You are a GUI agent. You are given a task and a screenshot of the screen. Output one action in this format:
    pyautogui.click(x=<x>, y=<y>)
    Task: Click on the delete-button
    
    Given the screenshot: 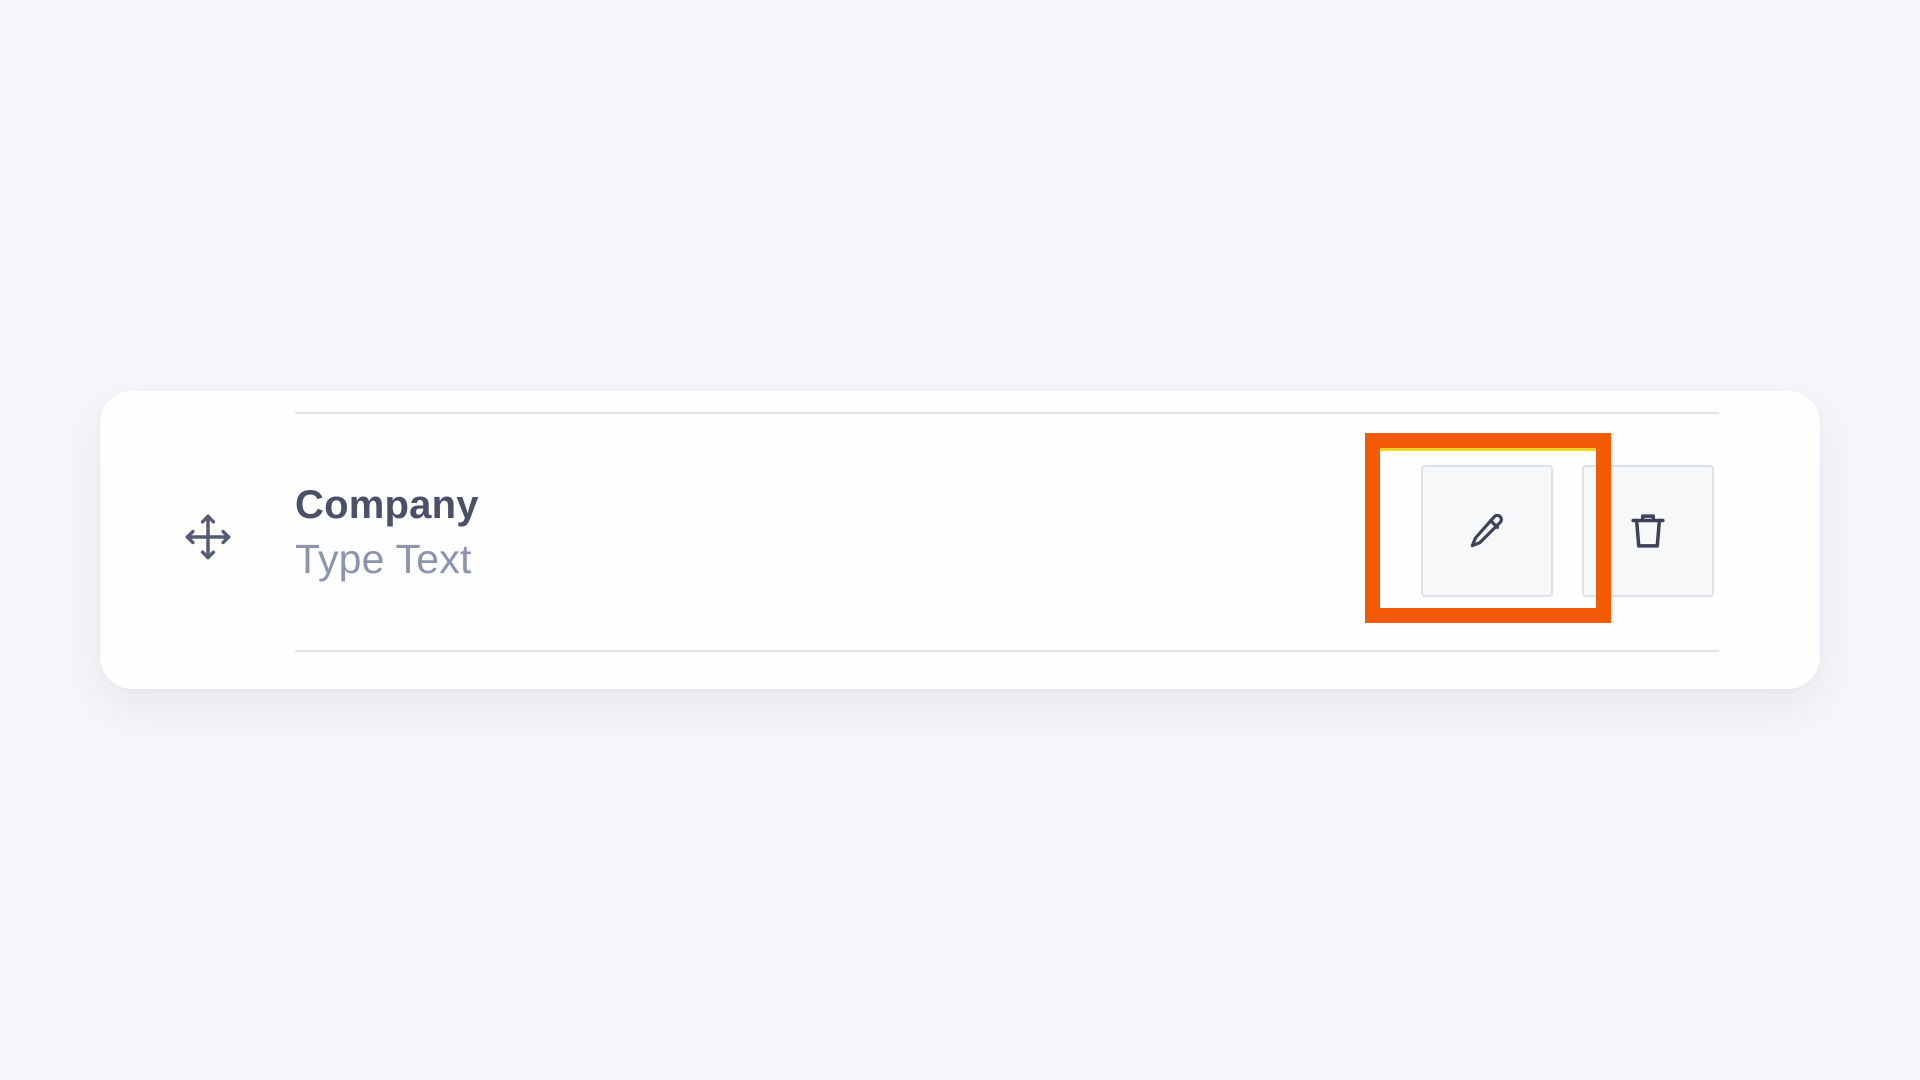 What is the action you would take?
    pyautogui.click(x=1648, y=531)
    